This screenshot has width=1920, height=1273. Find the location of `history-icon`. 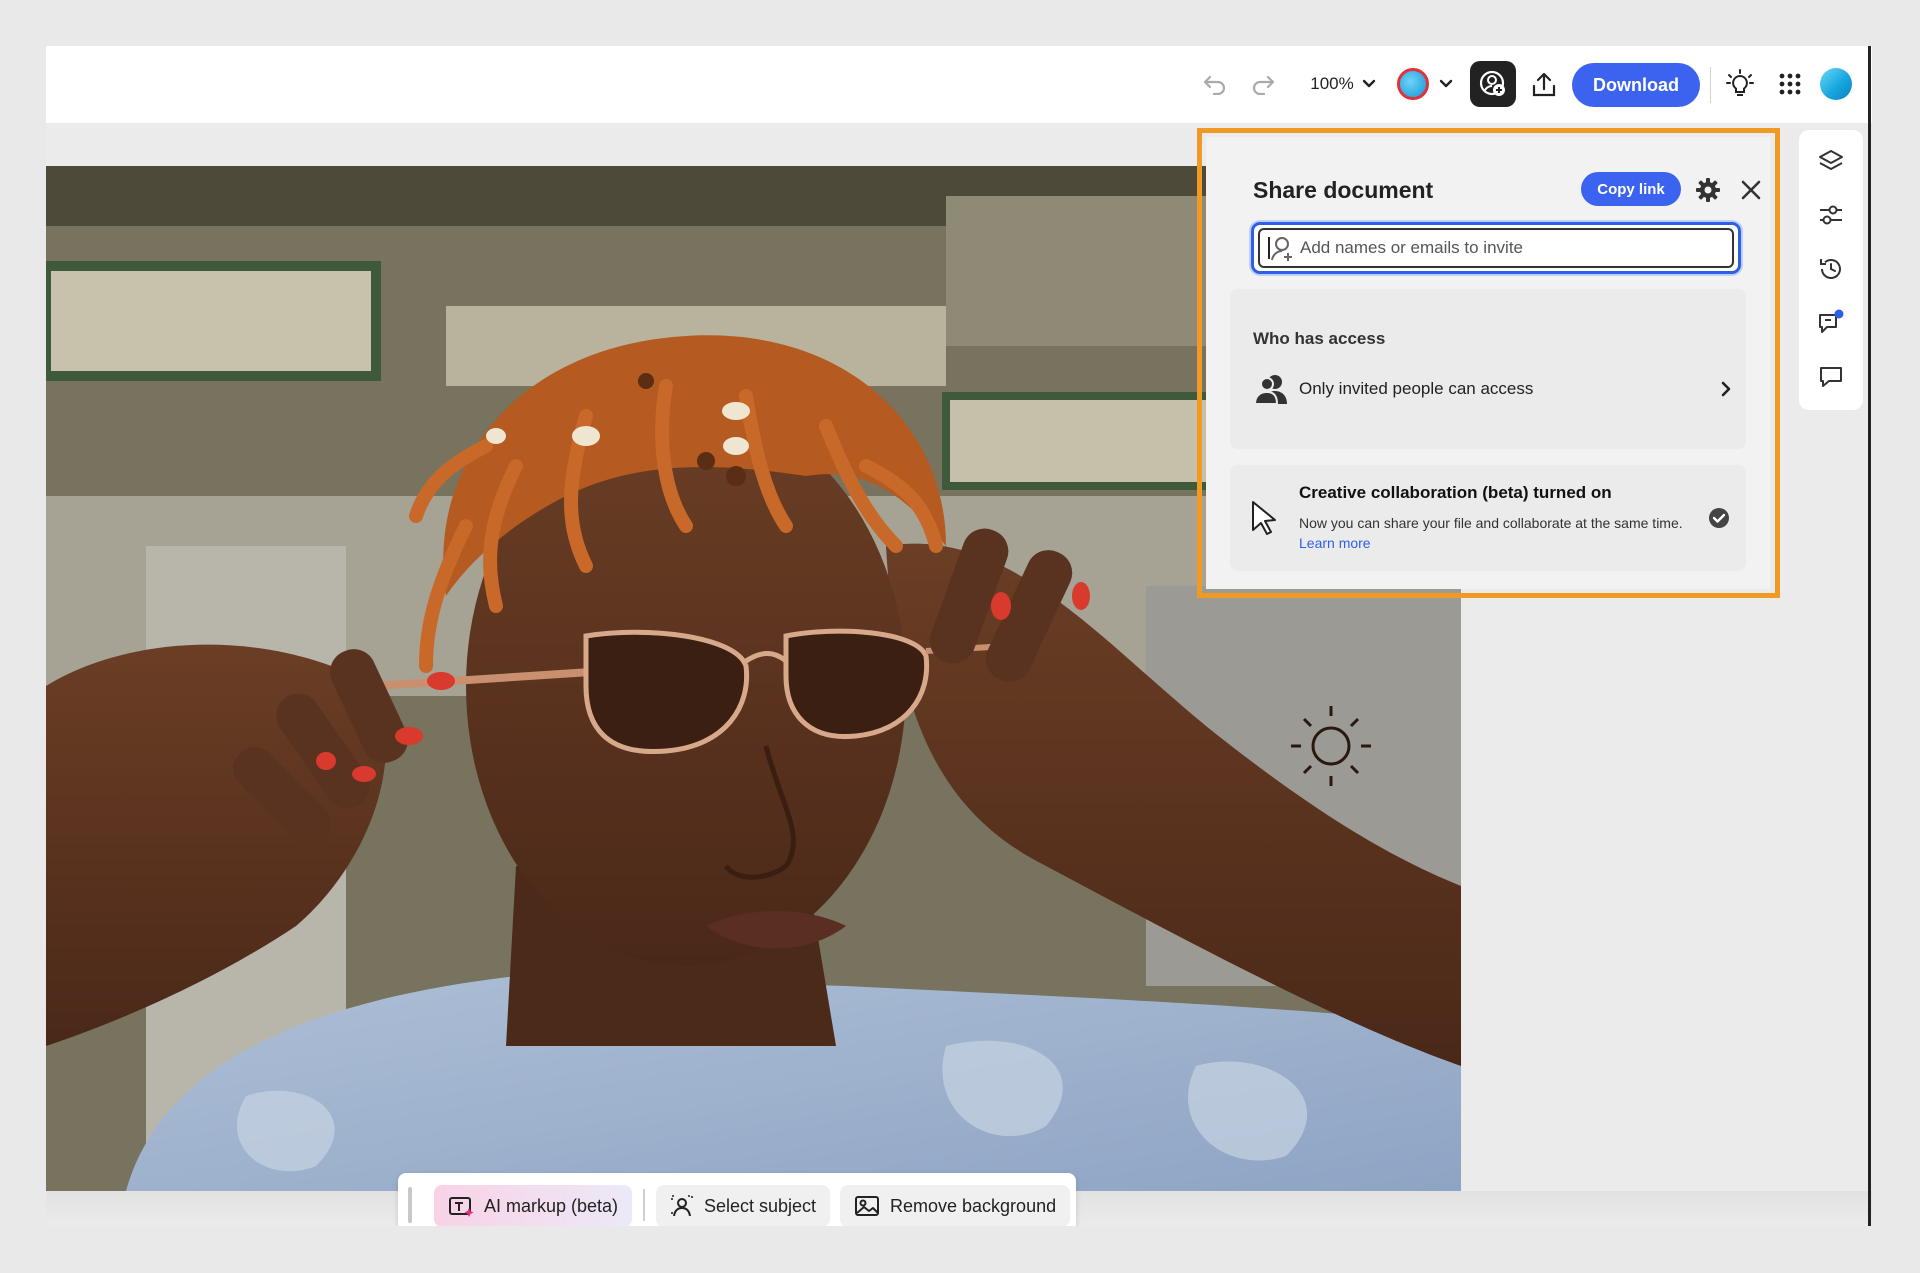

history-icon is located at coordinates (1831, 269).